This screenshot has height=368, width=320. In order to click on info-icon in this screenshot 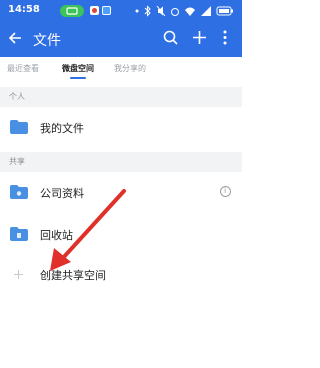, I will do `click(225, 191)`.